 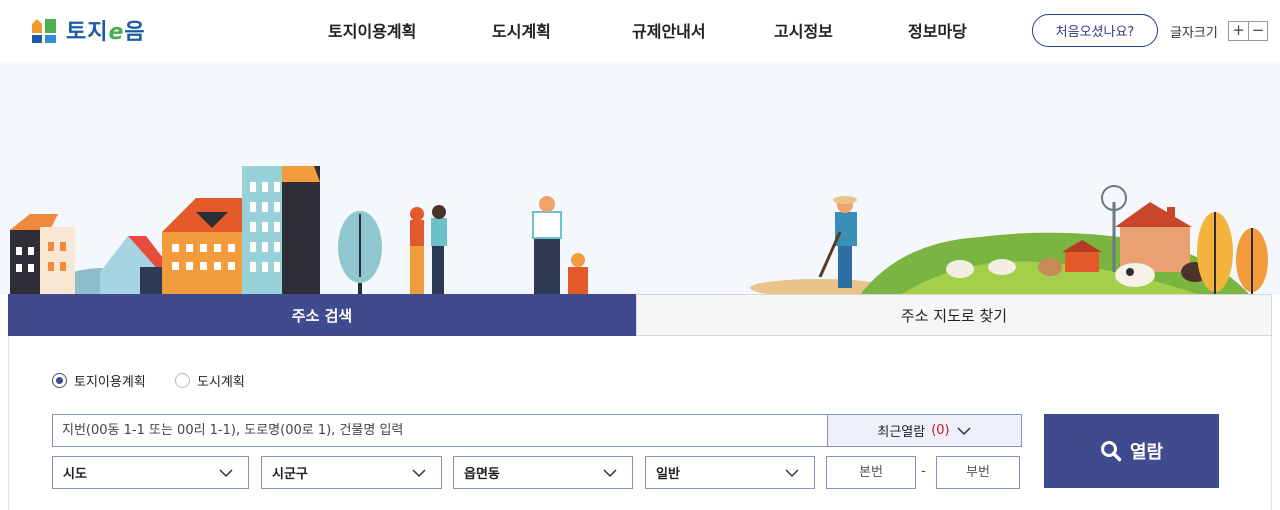 What do you see at coordinates (521, 30) in the screenshot?
I see `nav-urban-plan: 도시계획` at bounding box center [521, 30].